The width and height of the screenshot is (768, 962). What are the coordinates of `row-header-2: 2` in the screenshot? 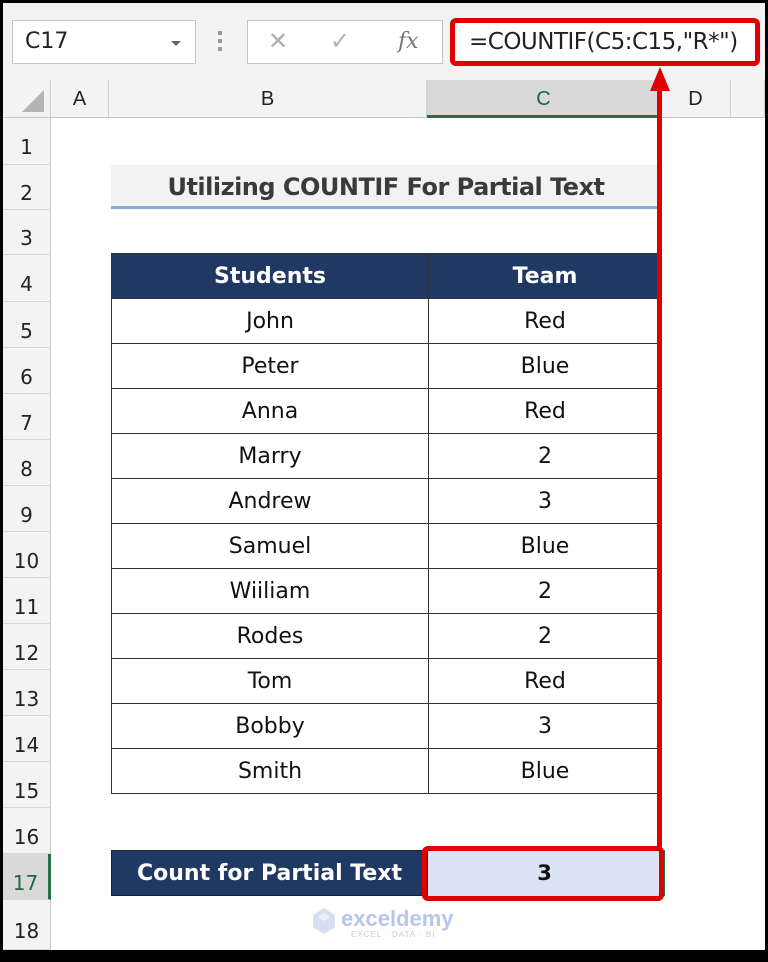 It's located at (27, 187).